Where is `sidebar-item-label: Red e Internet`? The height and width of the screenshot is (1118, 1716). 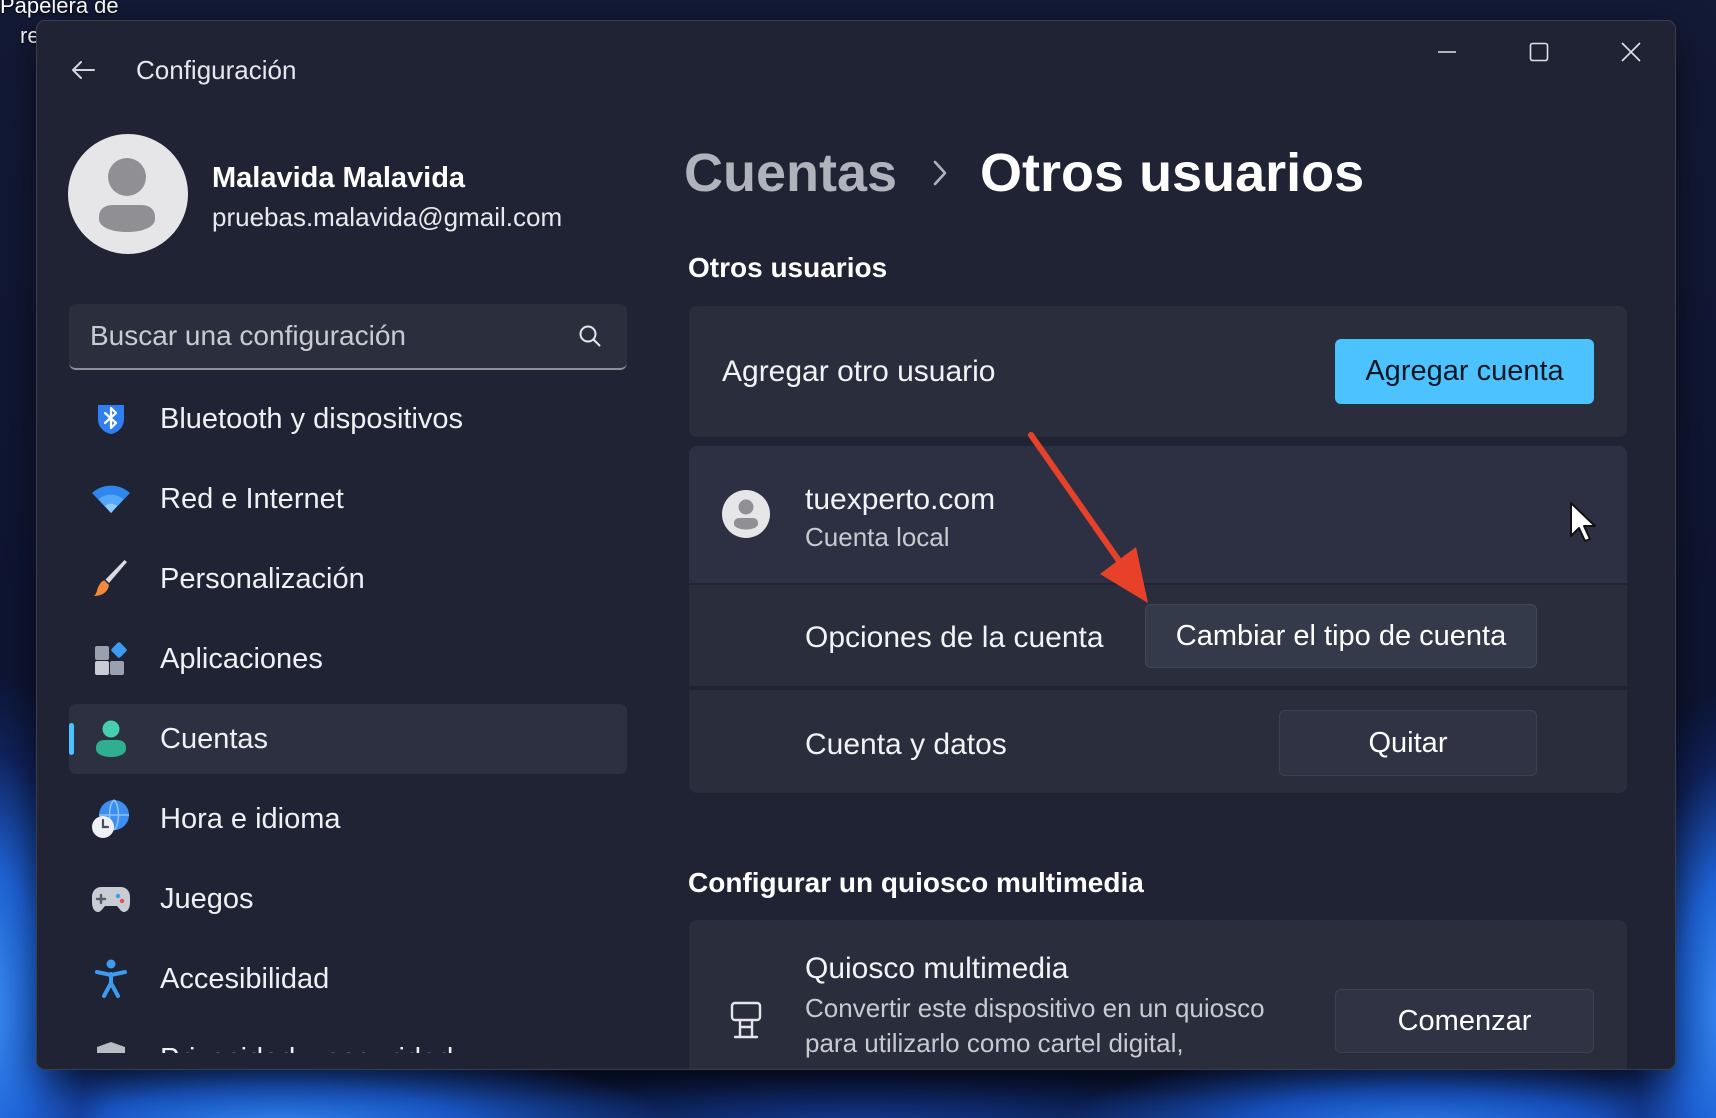 sidebar-item-label: Red e Internet is located at coordinates (252, 499).